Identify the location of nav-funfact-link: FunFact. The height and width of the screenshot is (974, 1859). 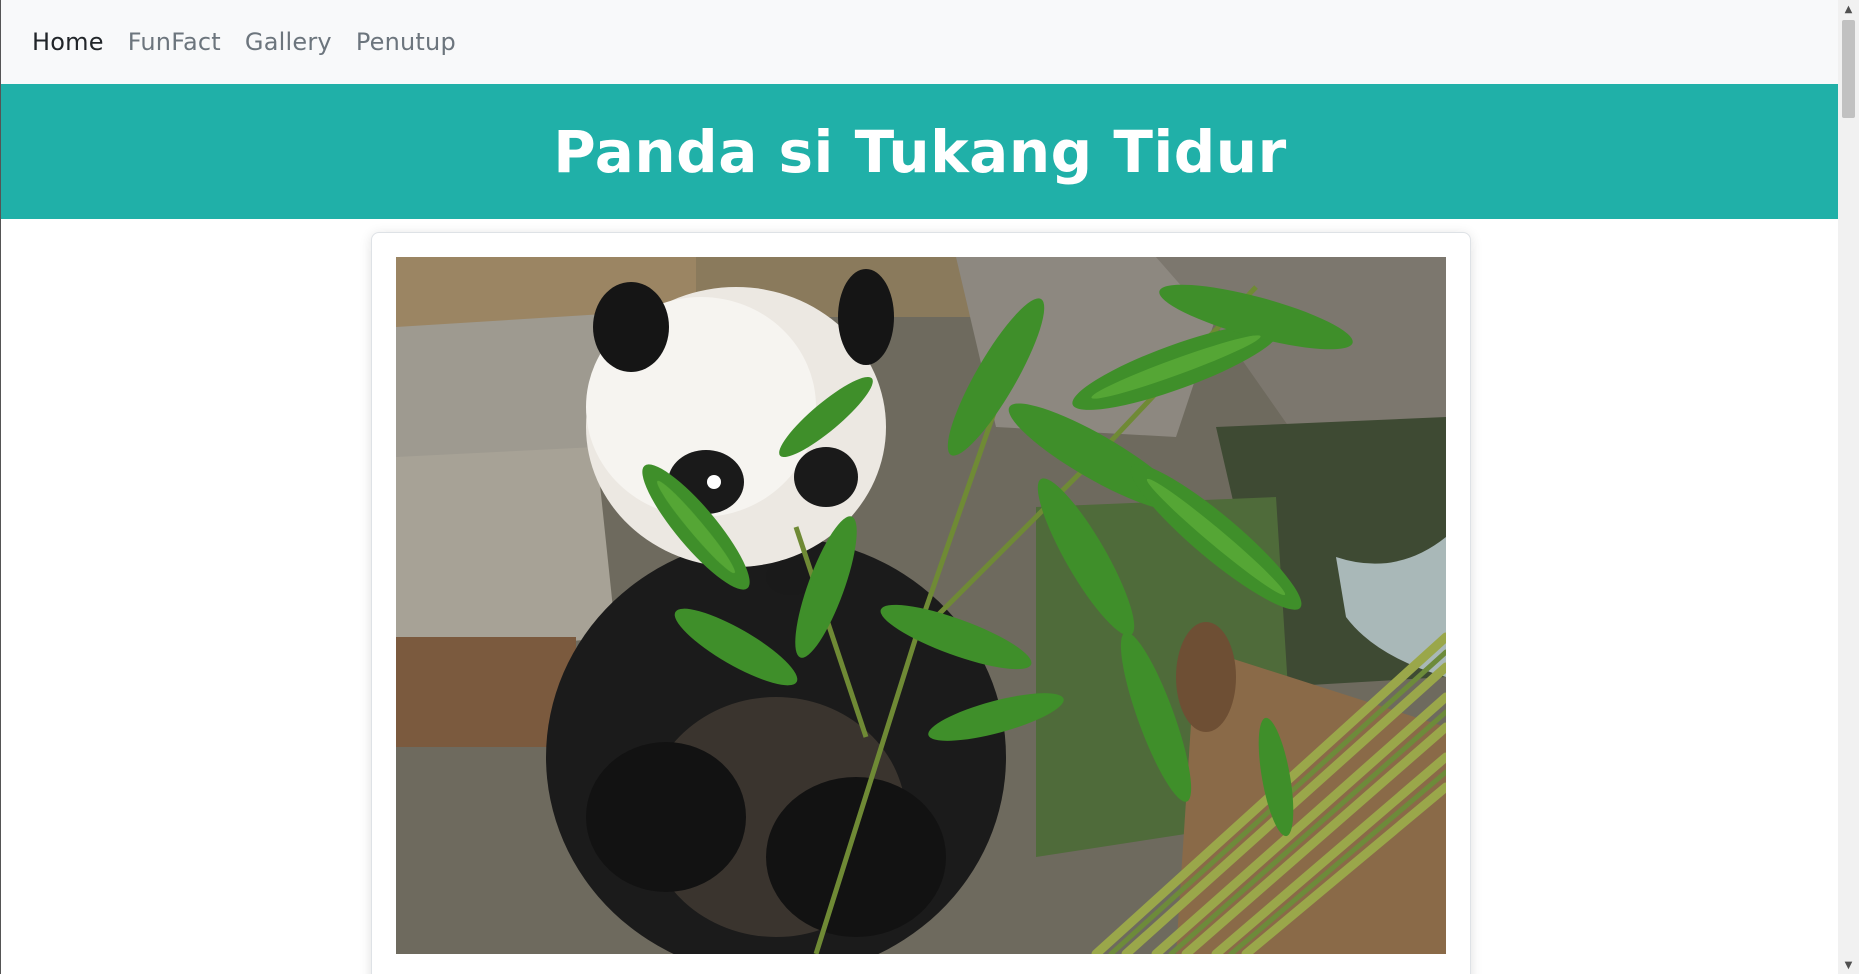
(174, 42).